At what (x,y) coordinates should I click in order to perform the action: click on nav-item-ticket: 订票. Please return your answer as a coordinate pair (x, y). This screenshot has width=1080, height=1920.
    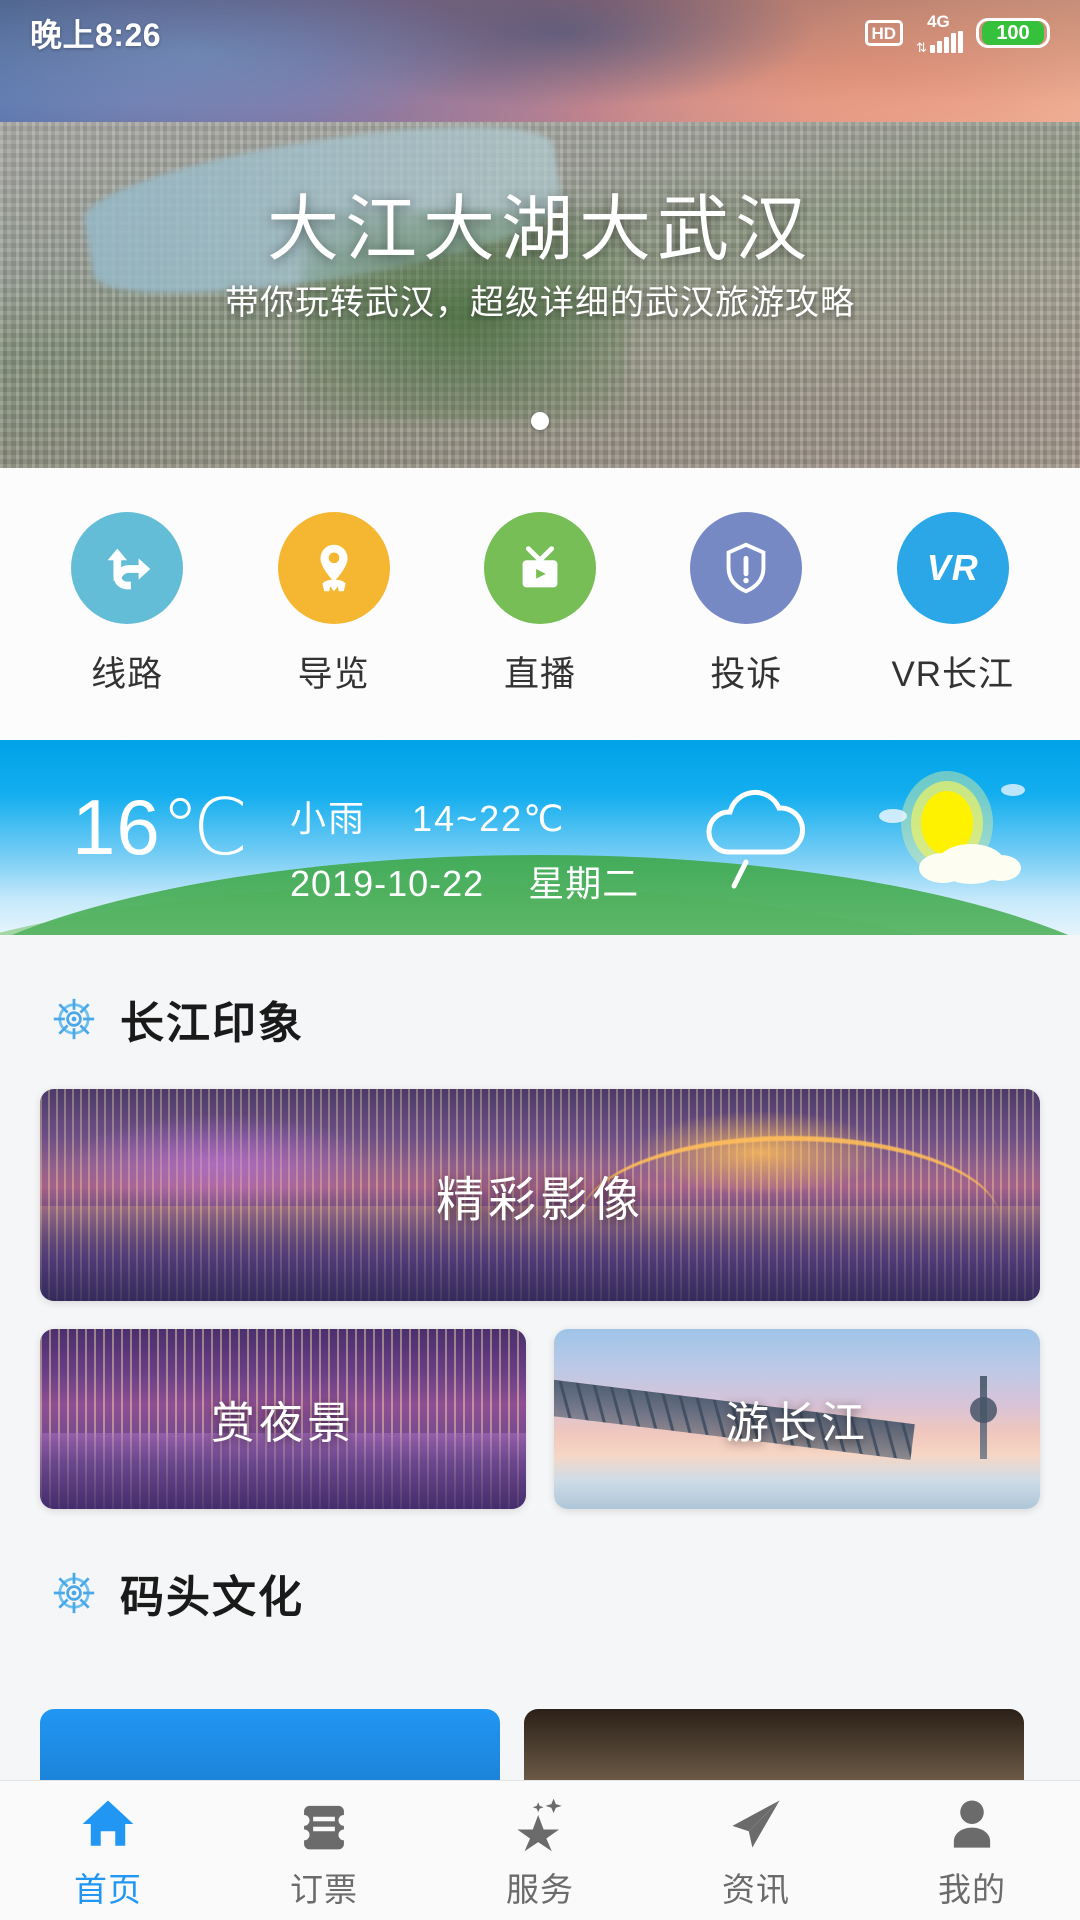
    Looking at the image, I should click on (324, 1851).